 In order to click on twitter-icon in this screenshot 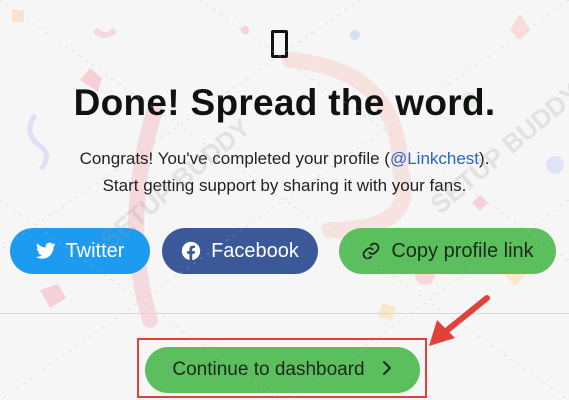, I will do `click(45, 251)`.